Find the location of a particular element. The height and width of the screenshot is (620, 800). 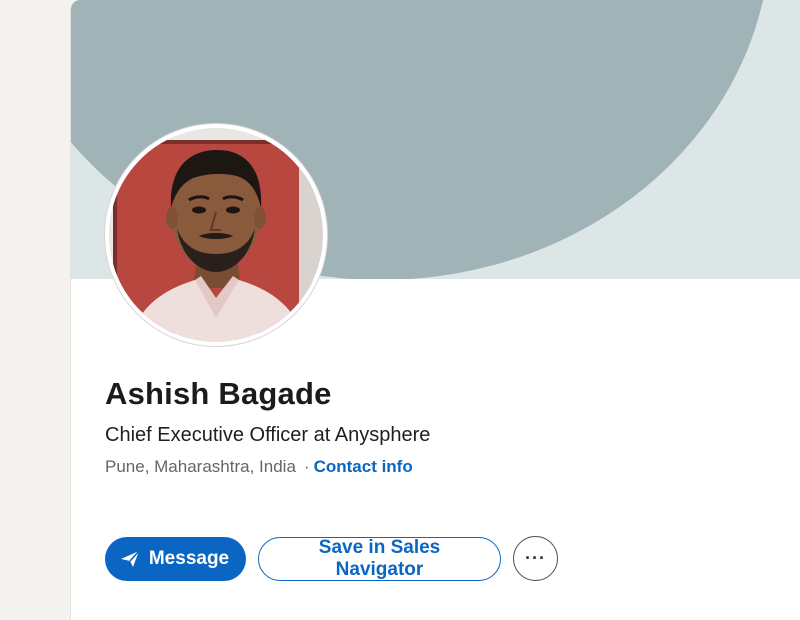

send-icon is located at coordinates (130, 558).